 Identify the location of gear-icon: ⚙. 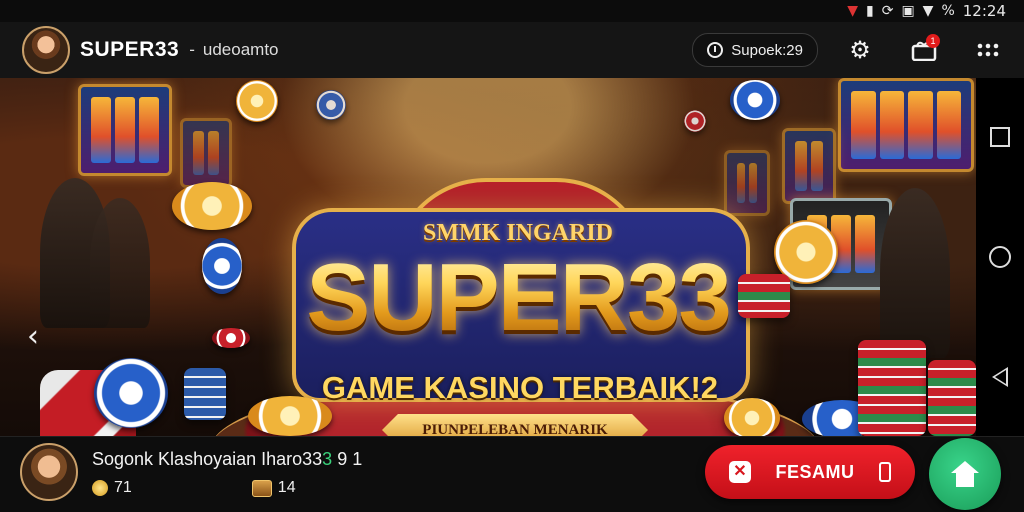
(860, 50).